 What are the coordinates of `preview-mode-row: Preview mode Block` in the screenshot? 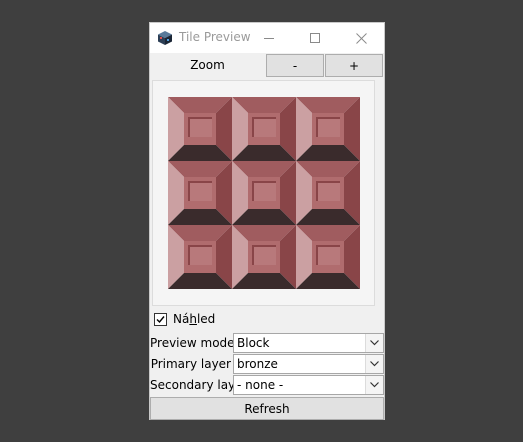 It's located at (267, 343).